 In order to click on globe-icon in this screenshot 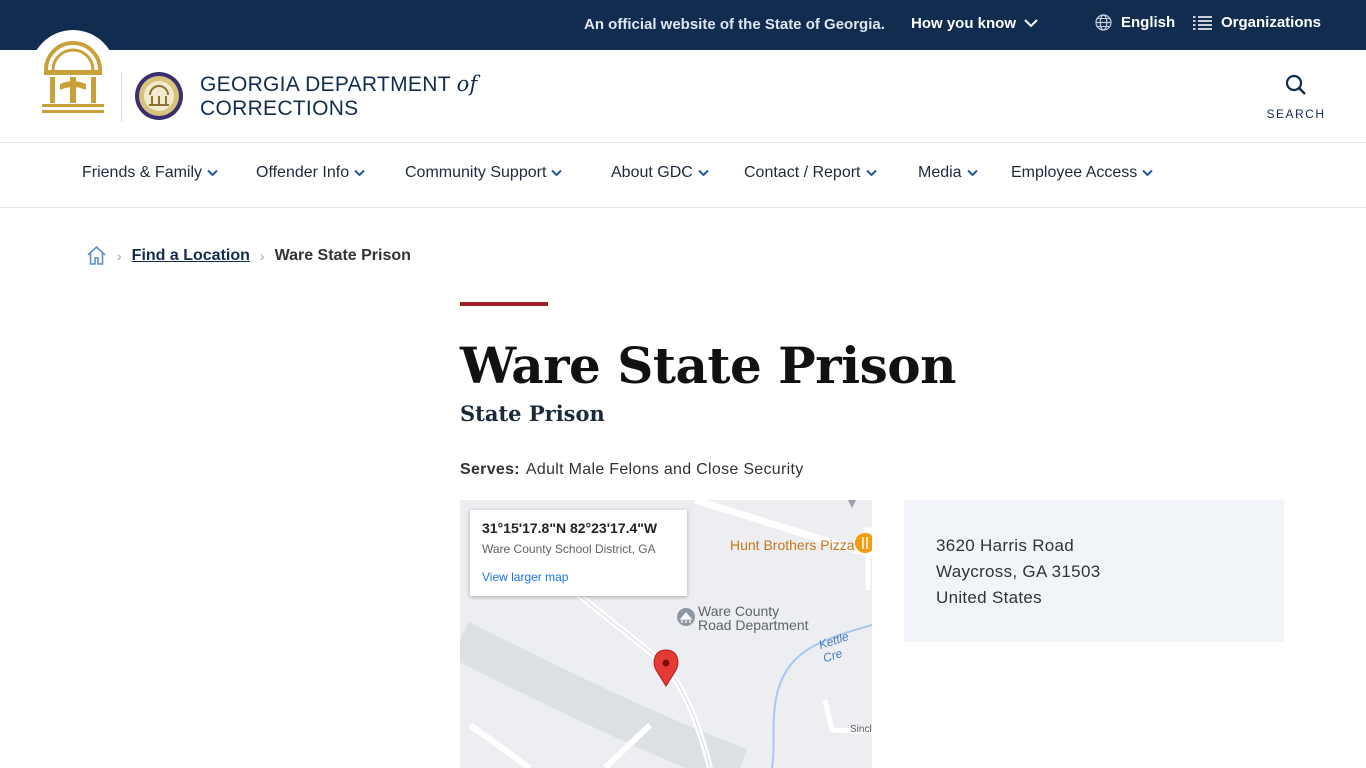, I will do `click(1103, 22)`.